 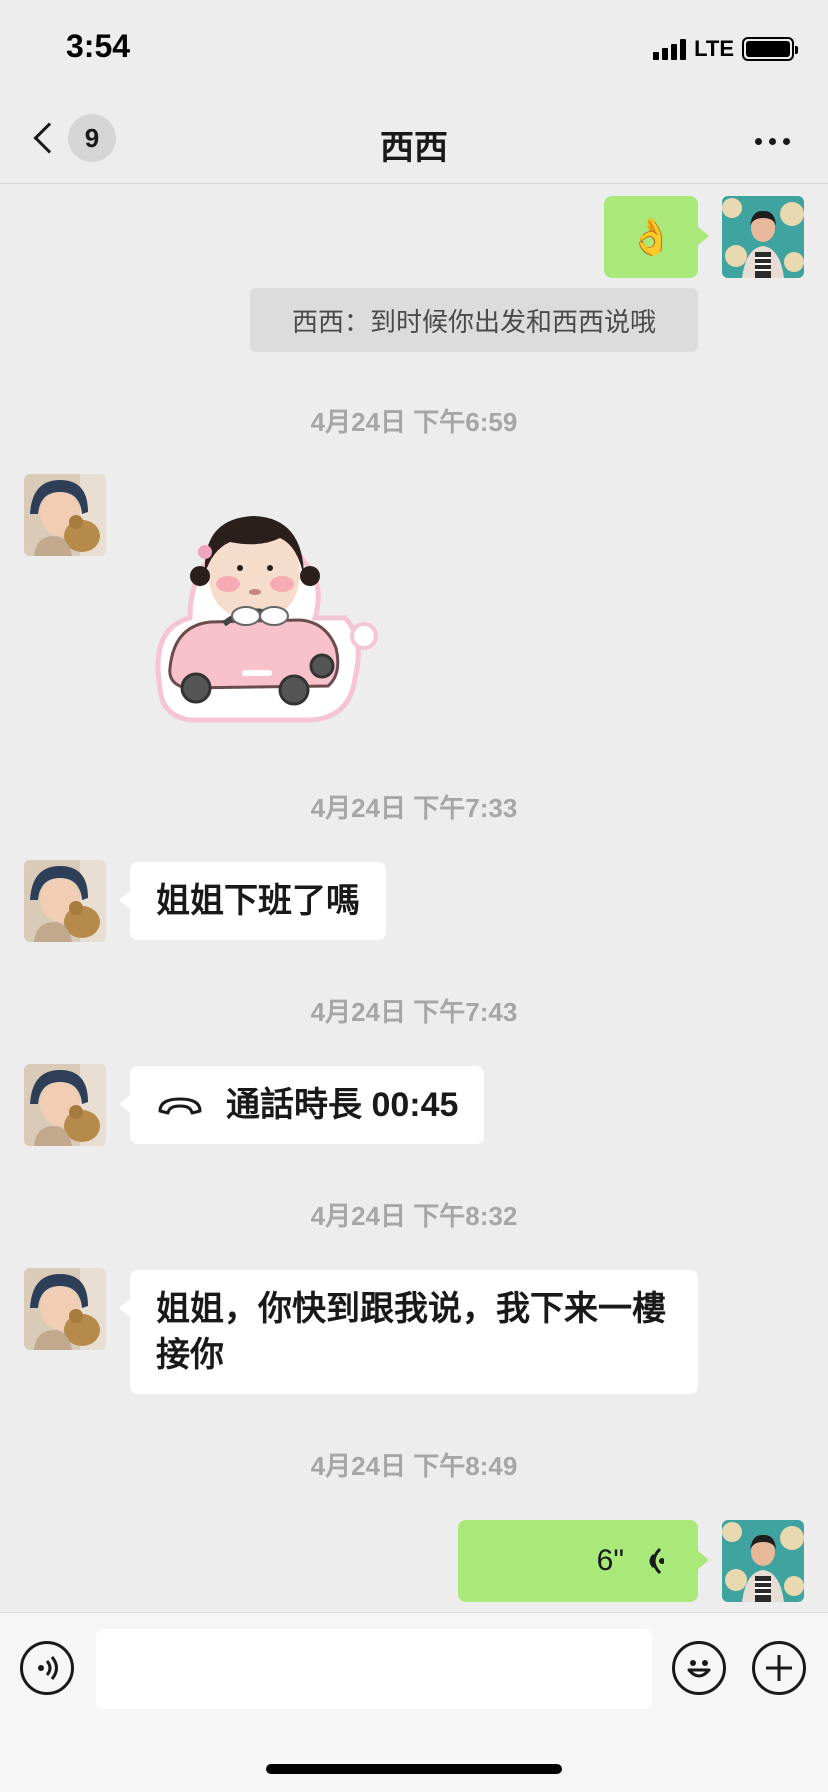 I want to click on sent-emoji-bubble: 👌, so click(x=656, y=237).